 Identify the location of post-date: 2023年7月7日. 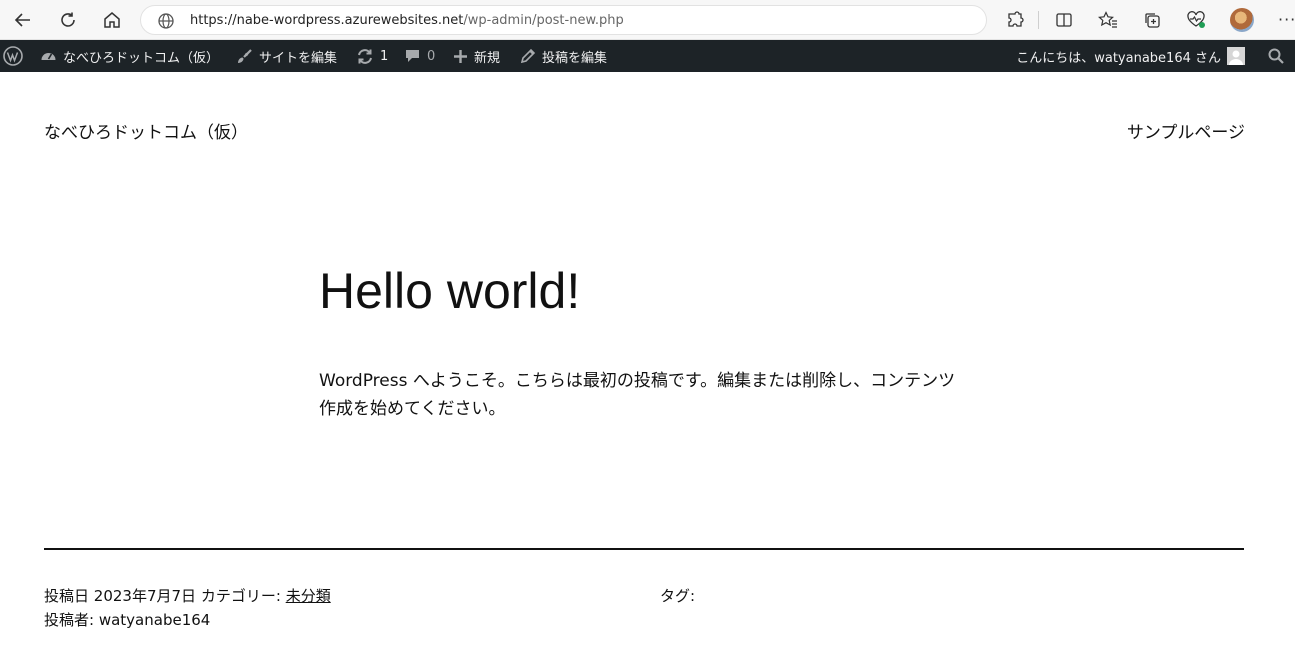
(145, 596).